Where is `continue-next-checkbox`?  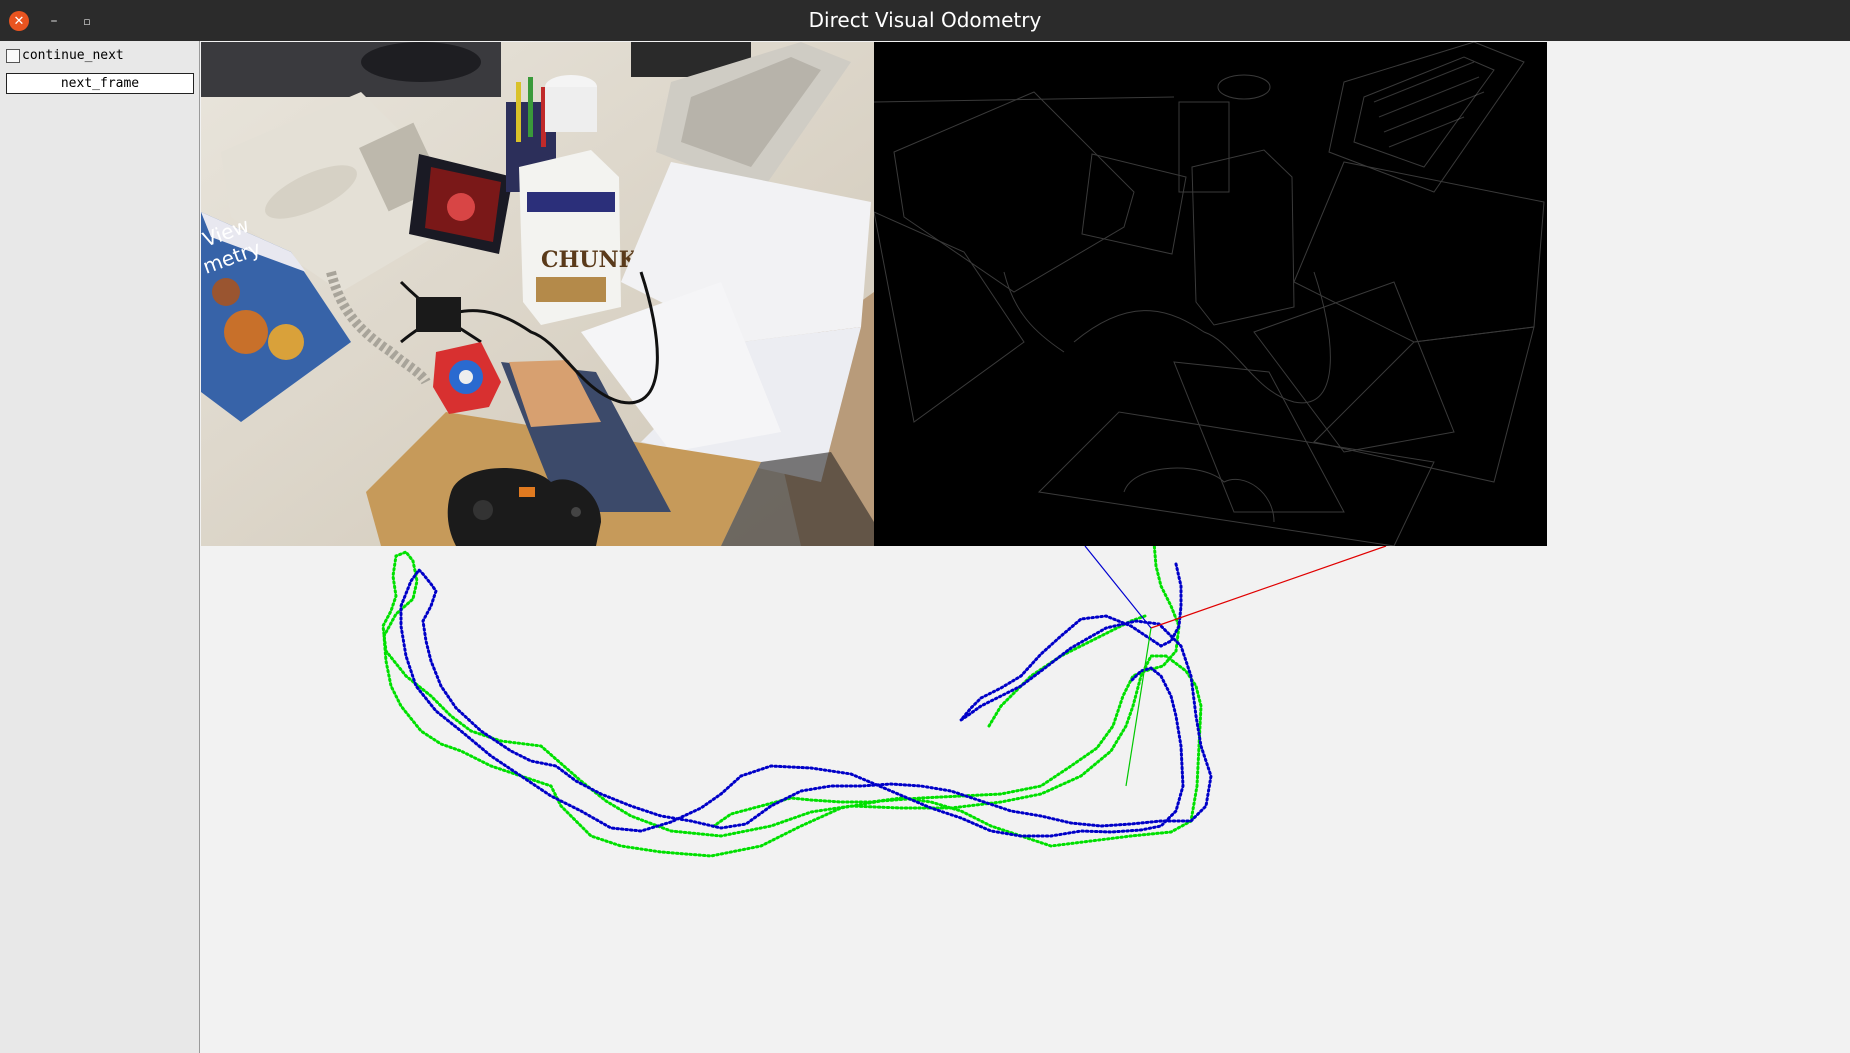
continue-next-checkbox is located at coordinates (13, 55).